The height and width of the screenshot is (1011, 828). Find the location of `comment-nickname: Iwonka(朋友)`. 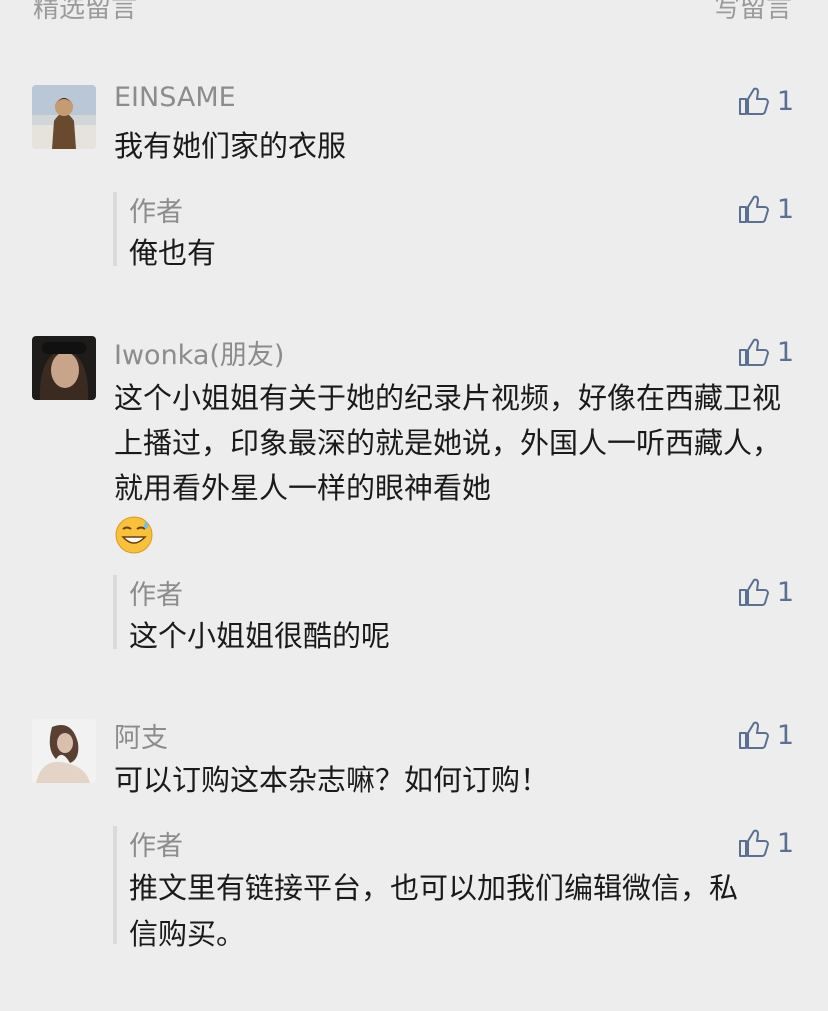

comment-nickname: Iwonka(朋友) is located at coordinates (199, 355).